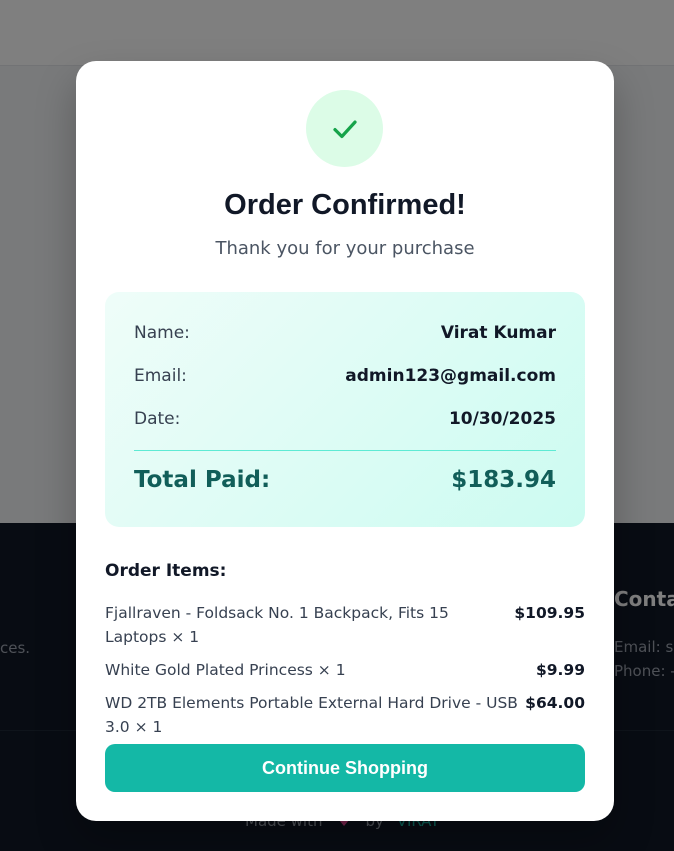  I want to click on item-price: $9.99, so click(560, 670).